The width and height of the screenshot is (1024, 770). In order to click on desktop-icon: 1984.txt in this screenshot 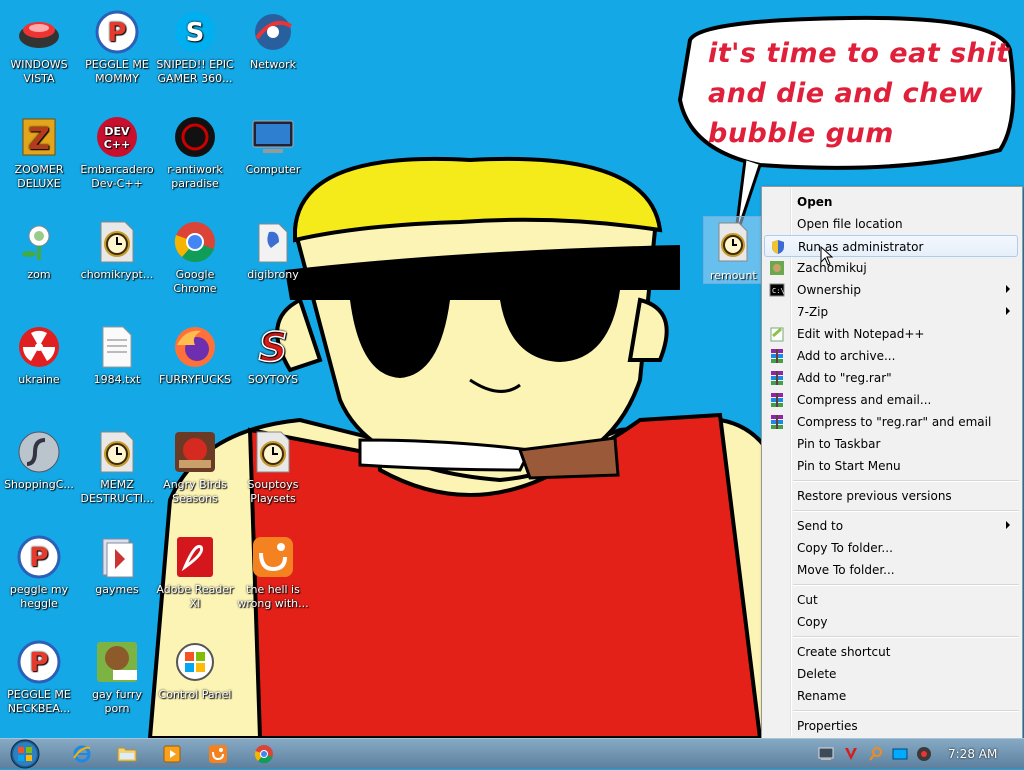, I will do `click(117, 355)`.